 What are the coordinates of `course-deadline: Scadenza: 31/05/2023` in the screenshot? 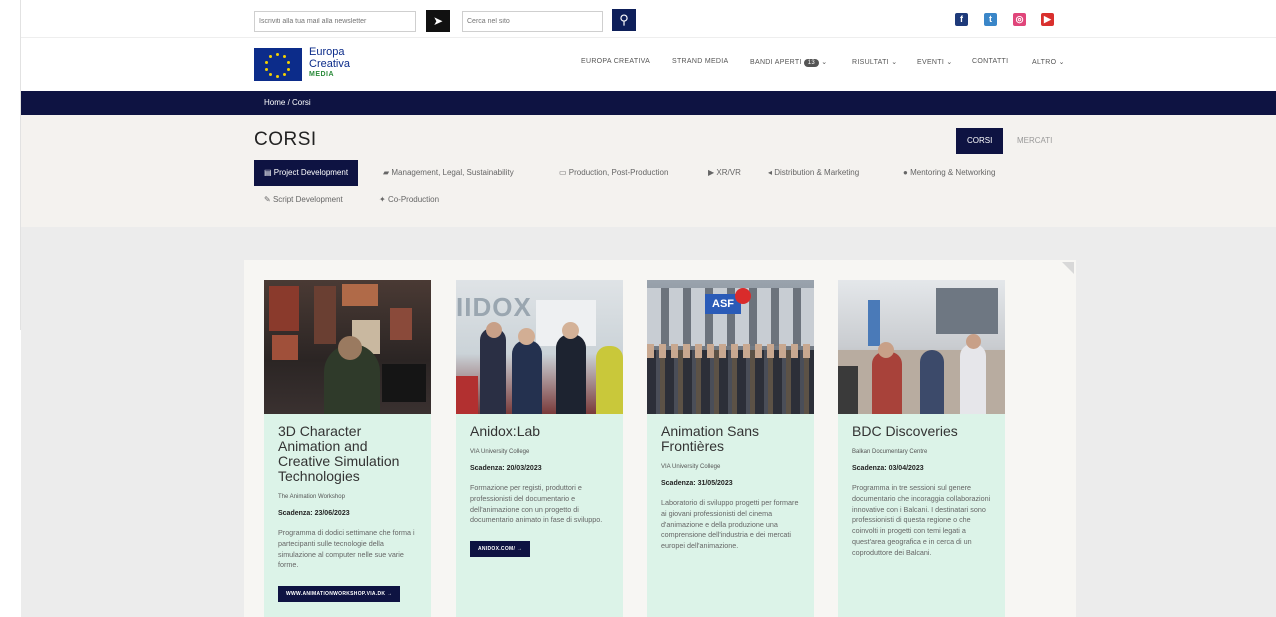 It's located at (697, 483).